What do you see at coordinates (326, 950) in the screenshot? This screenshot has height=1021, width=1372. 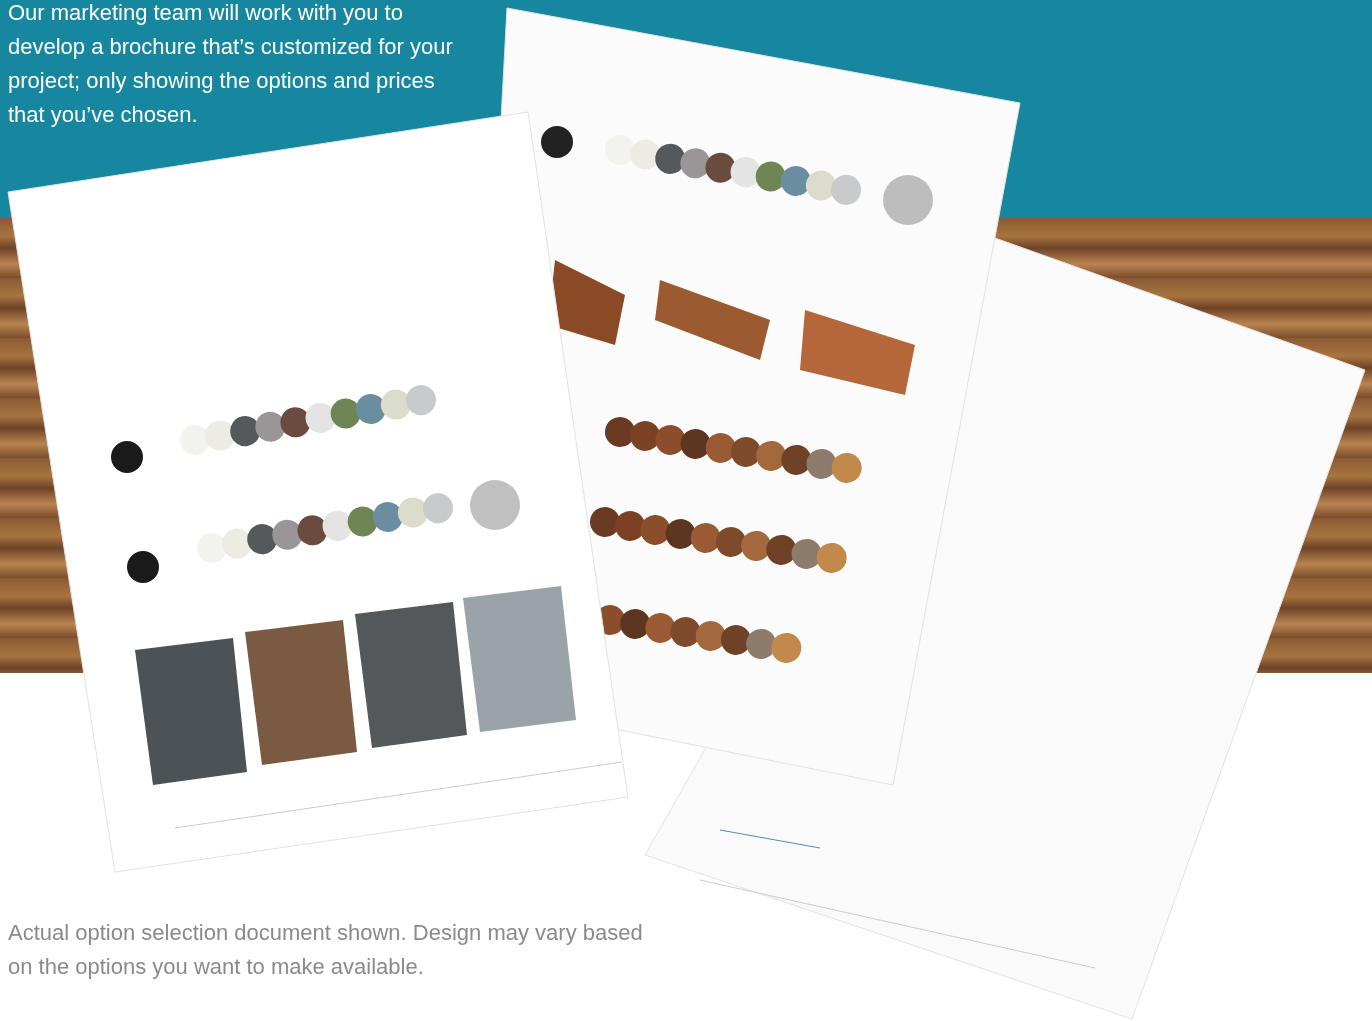 I see `caption-text: Actual option selection document shown. Design may vary based on the options you want to make available.` at bounding box center [326, 950].